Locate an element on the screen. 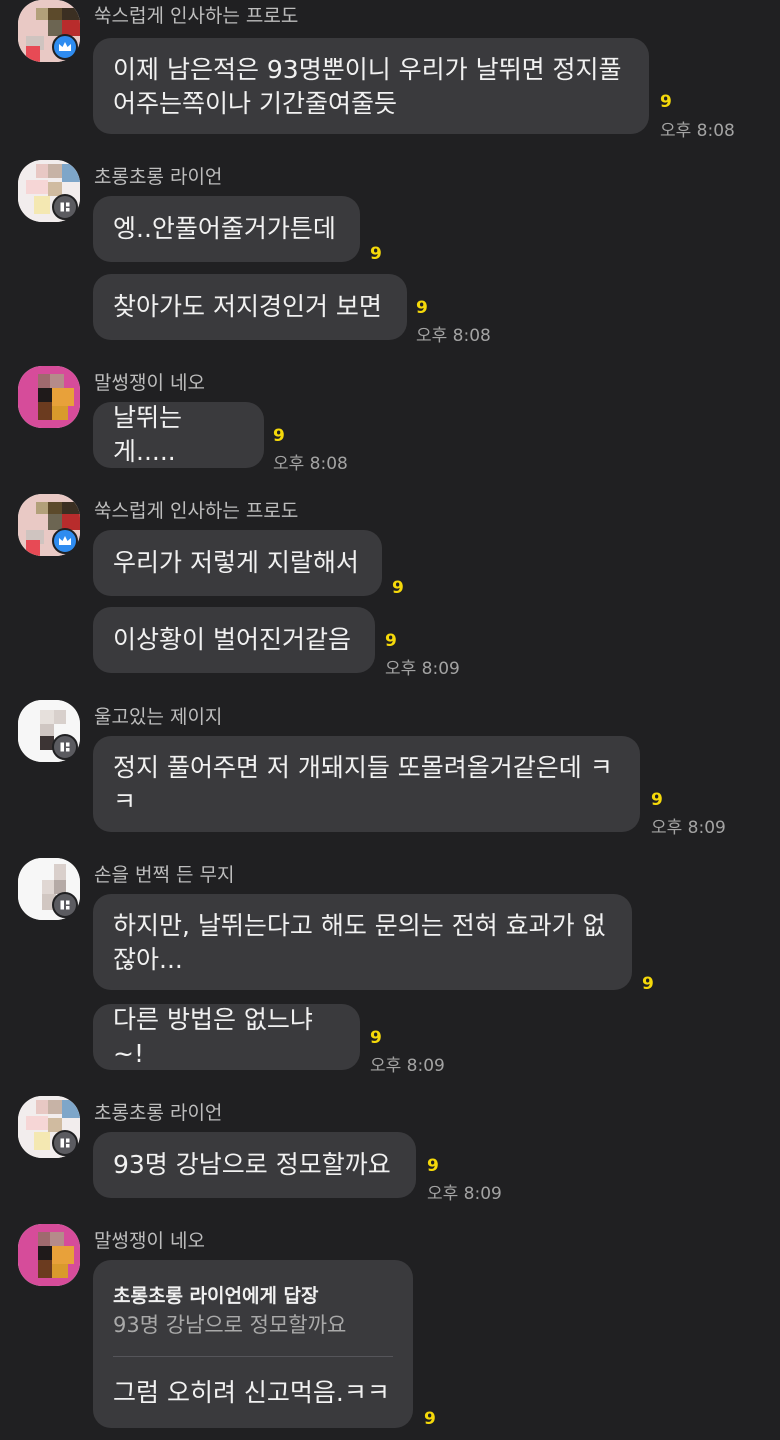 The image size is (780, 1440). message-text: 찾아가도 저지경인거 보면 is located at coordinates (247, 306).